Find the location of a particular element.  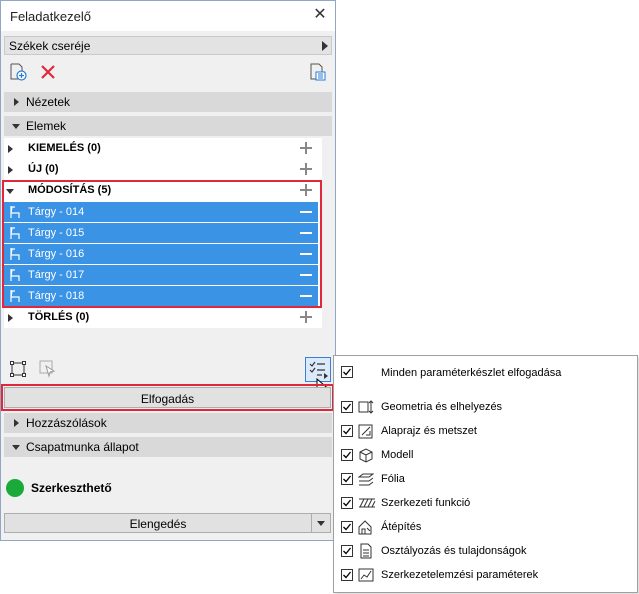

highlight-frame is located at coordinates (162, 244).